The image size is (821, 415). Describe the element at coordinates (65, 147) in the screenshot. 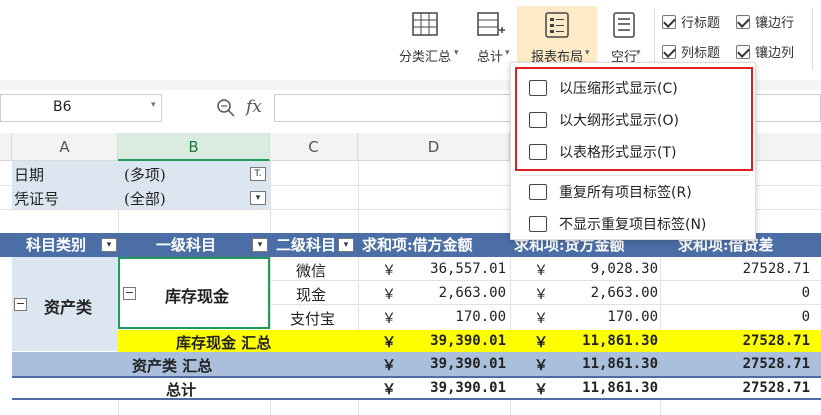

I see `column-header-a: A` at that location.